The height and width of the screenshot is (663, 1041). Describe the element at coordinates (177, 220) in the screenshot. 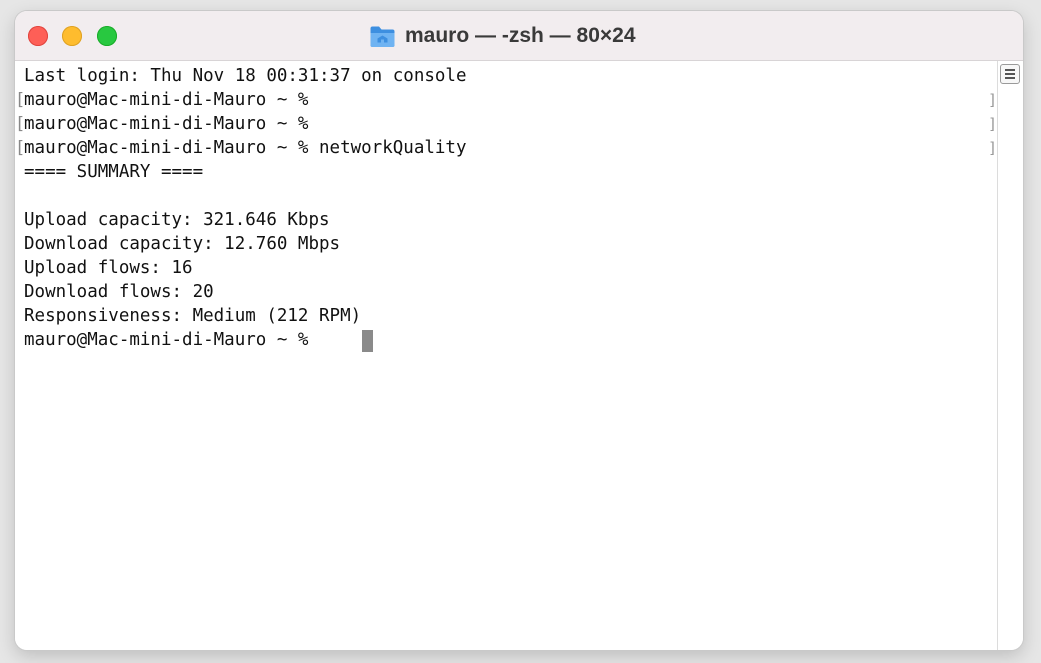

I see `terminal-line: Upload capacity: 321.646 Kbps` at that location.